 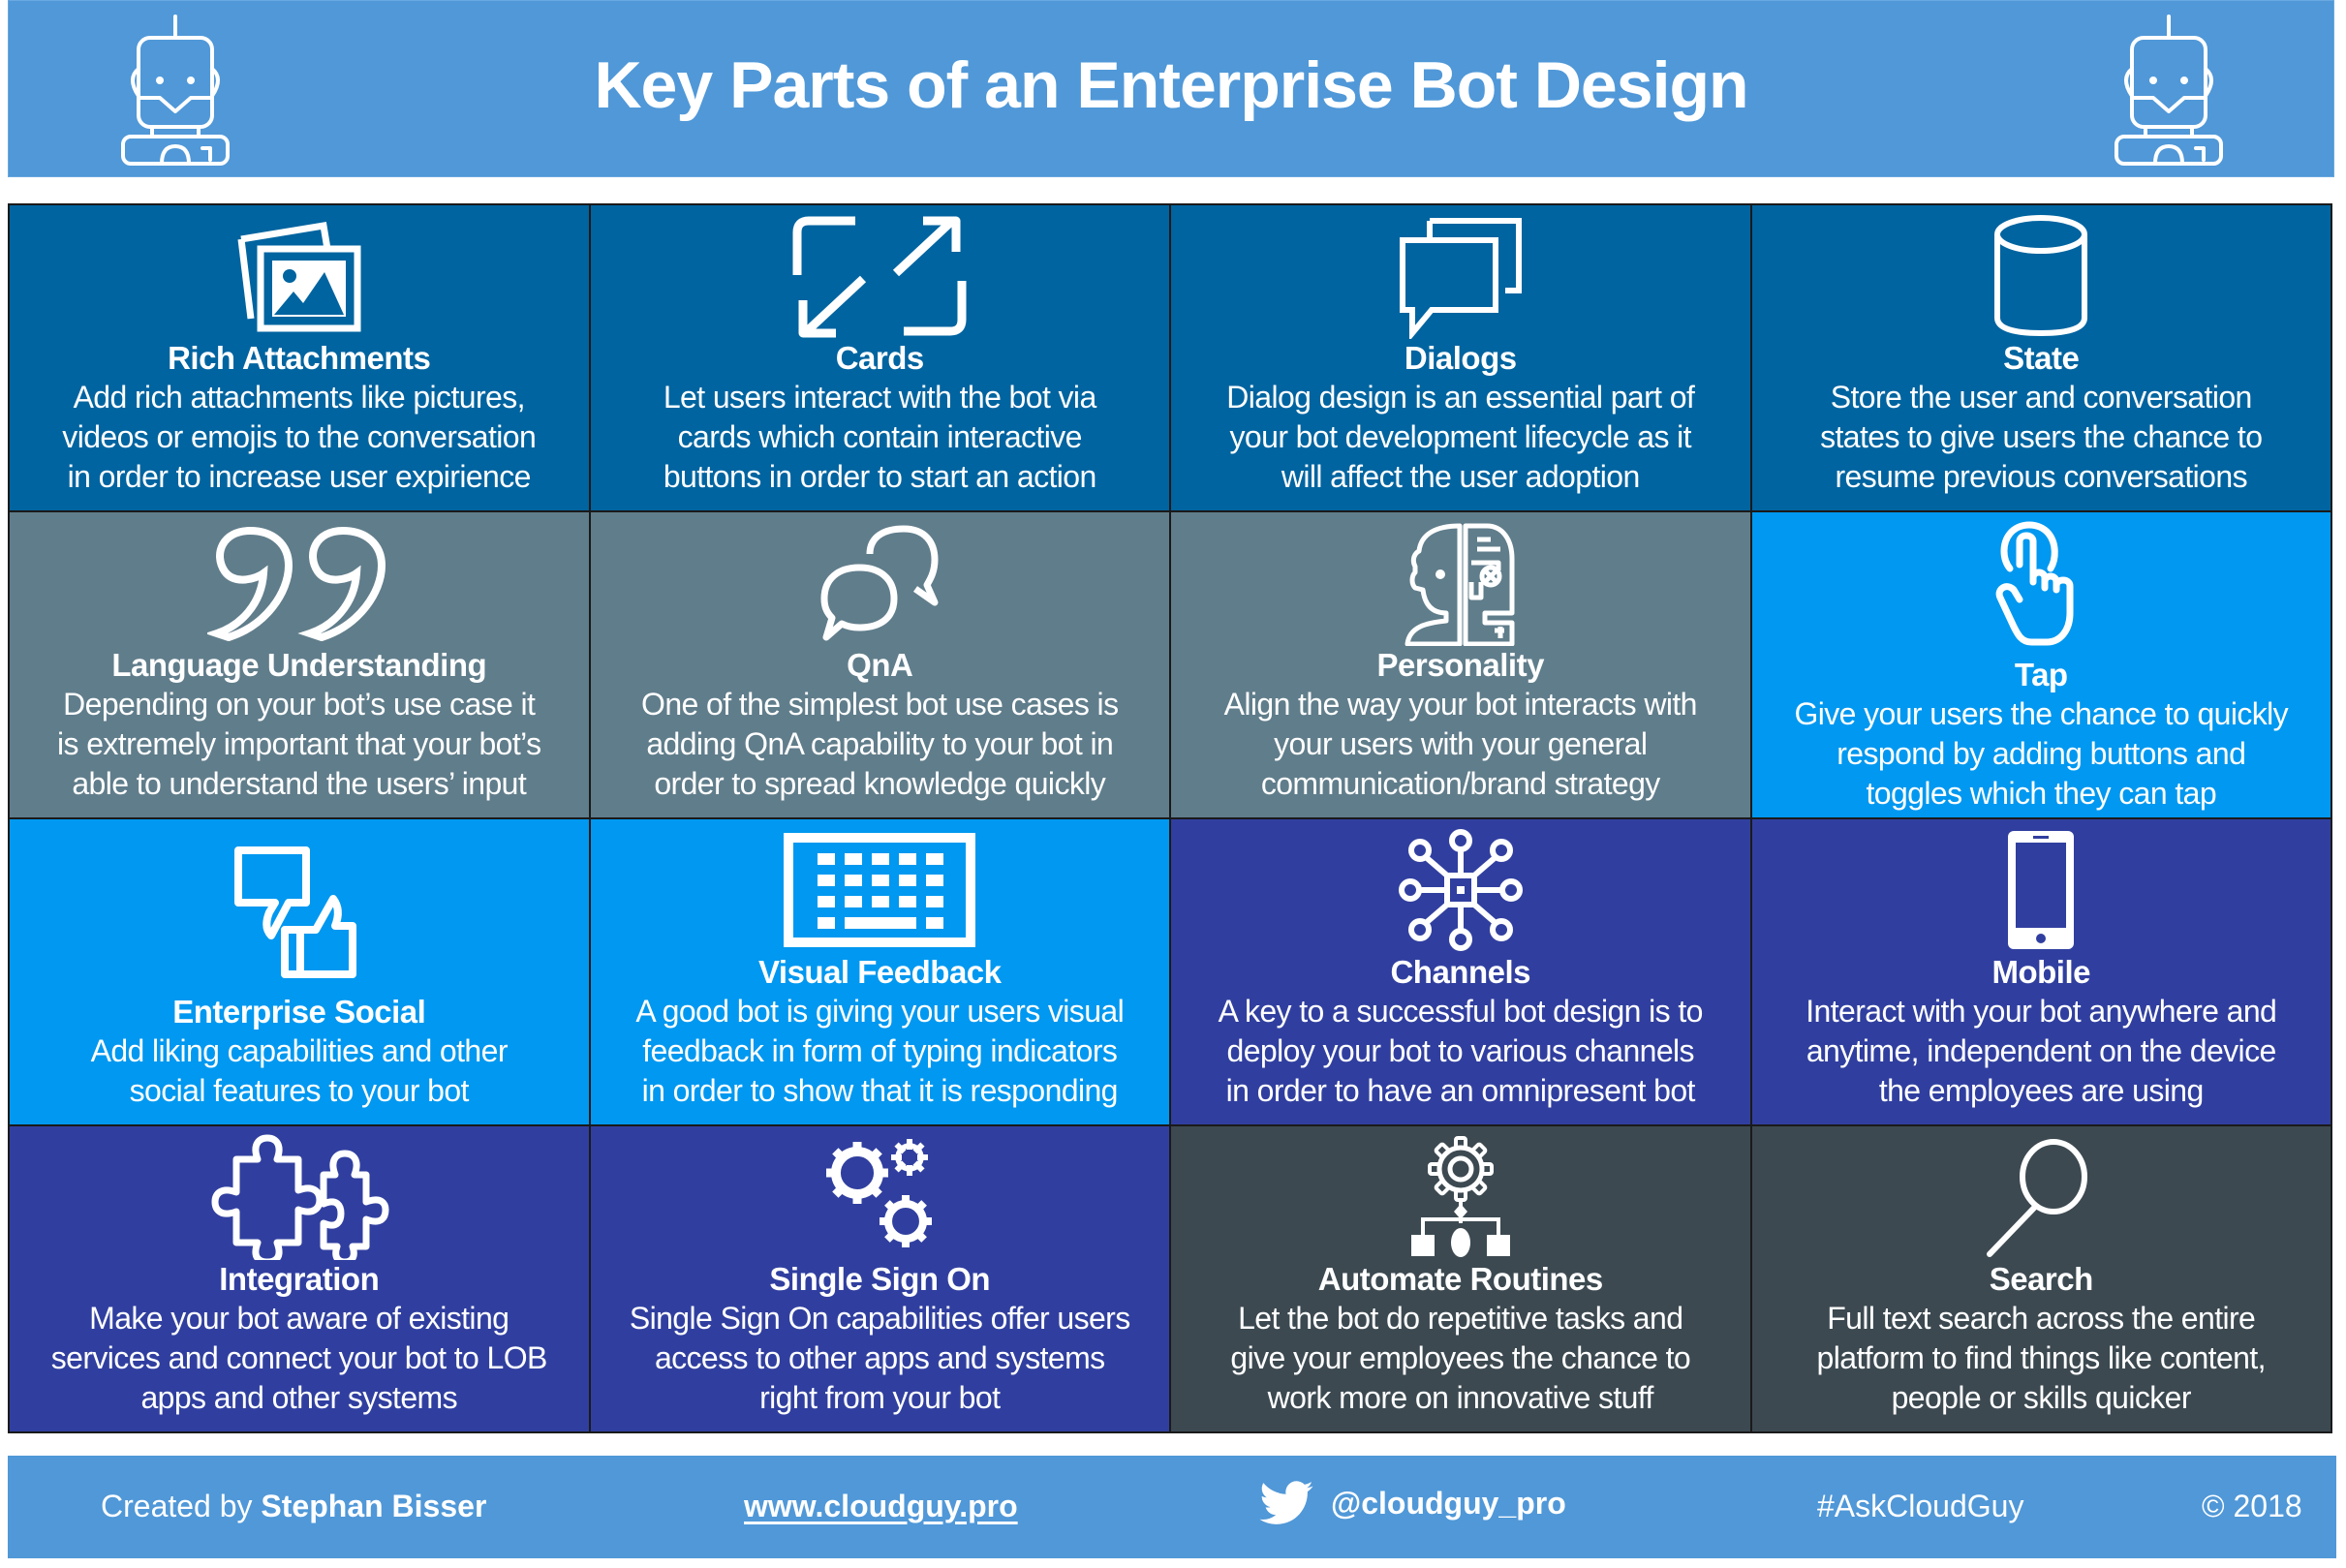 What do you see at coordinates (1171, 85) in the screenshot?
I see `page-title: Key Parts of an Enterprise Bot Design` at bounding box center [1171, 85].